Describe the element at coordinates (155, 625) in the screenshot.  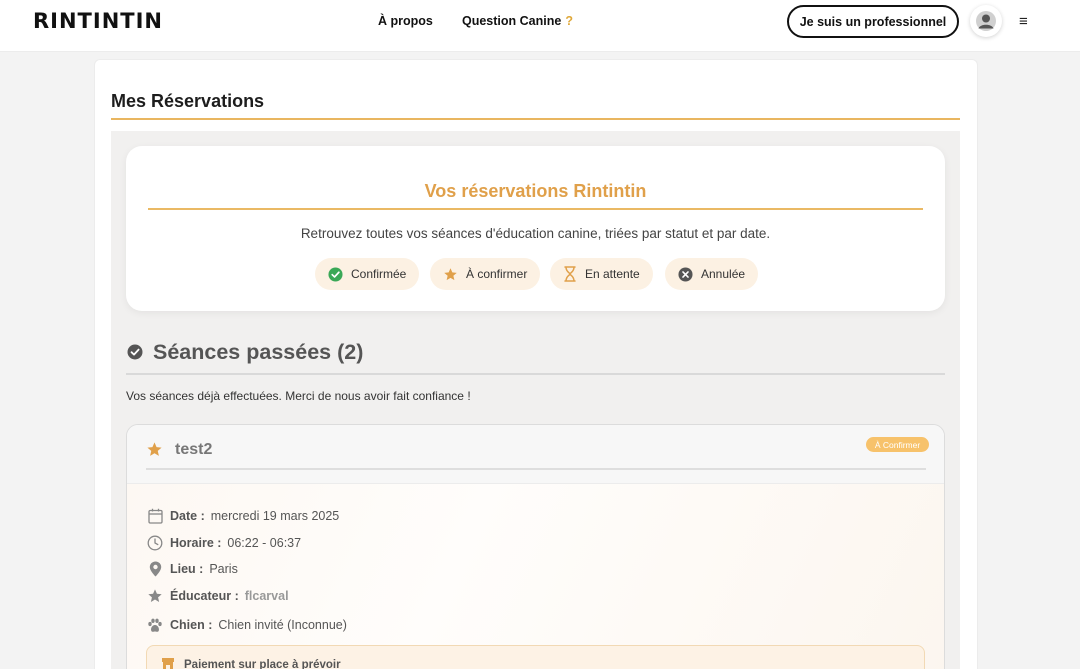
I see `paw-icon` at that location.